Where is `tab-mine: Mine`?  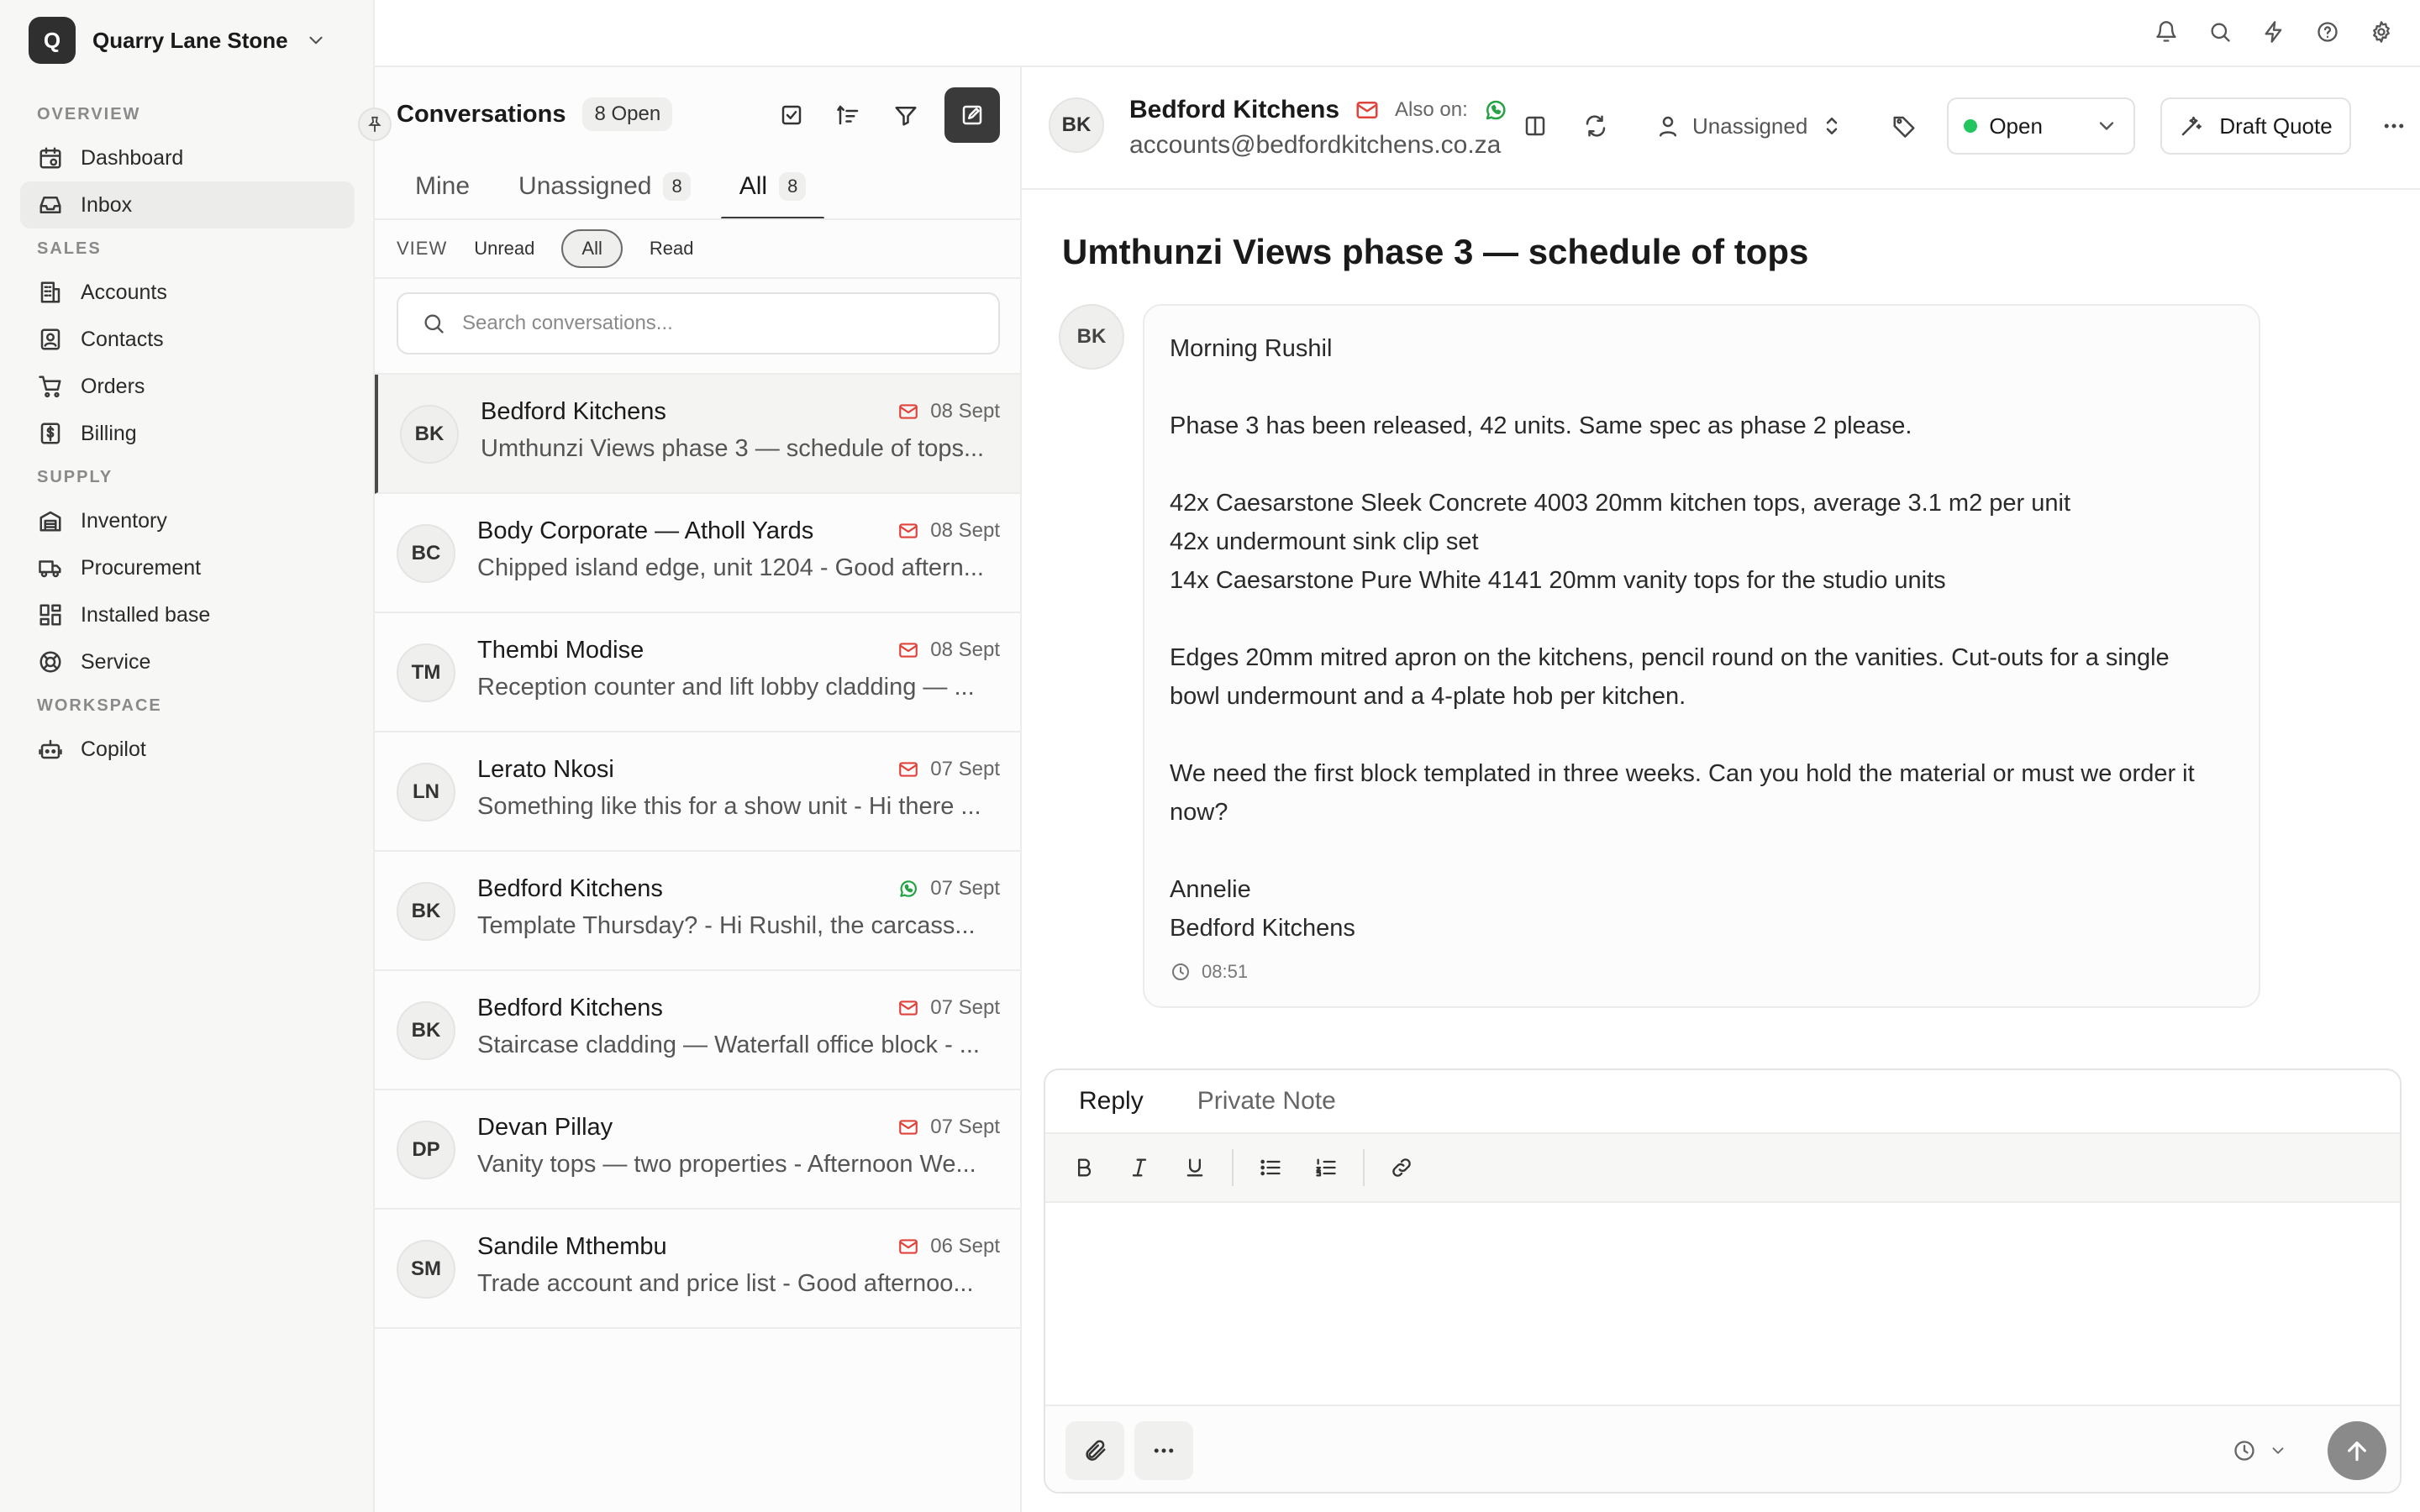 tab-mine: Mine is located at coordinates (442, 186).